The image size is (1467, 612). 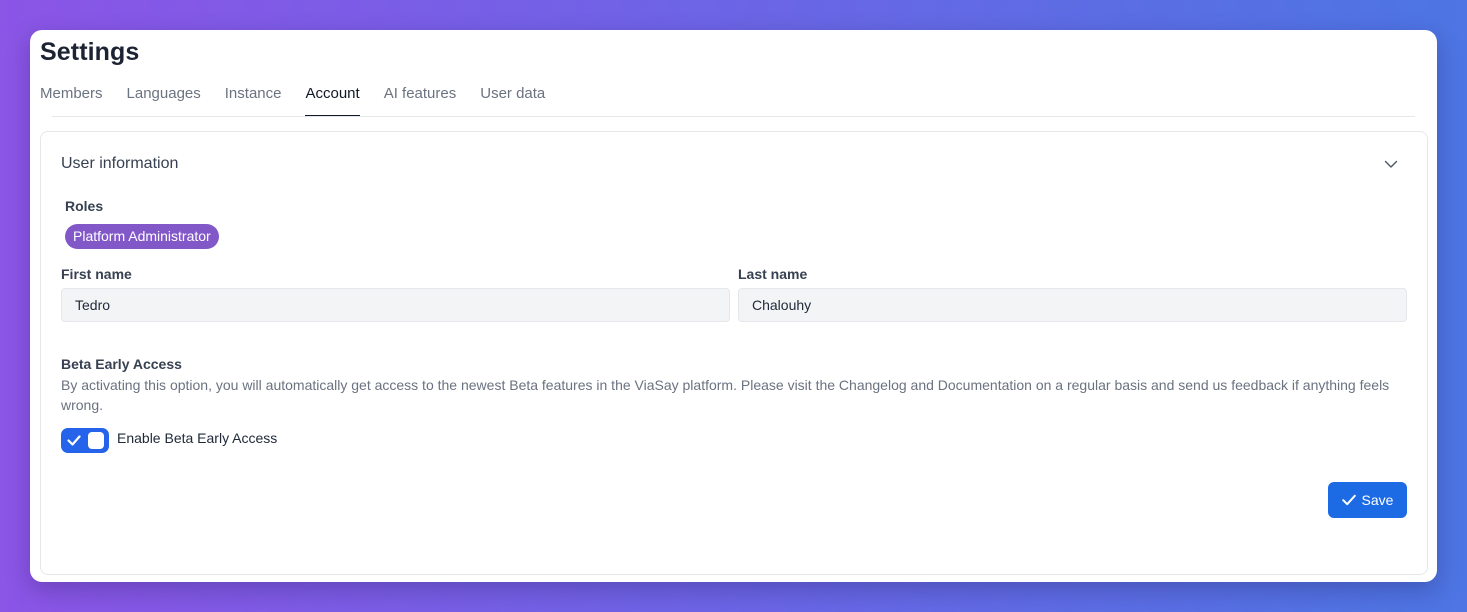 What do you see at coordinates (395, 305) in the screenshot?
I see `first-name-field` at bounding box center [395, 305].